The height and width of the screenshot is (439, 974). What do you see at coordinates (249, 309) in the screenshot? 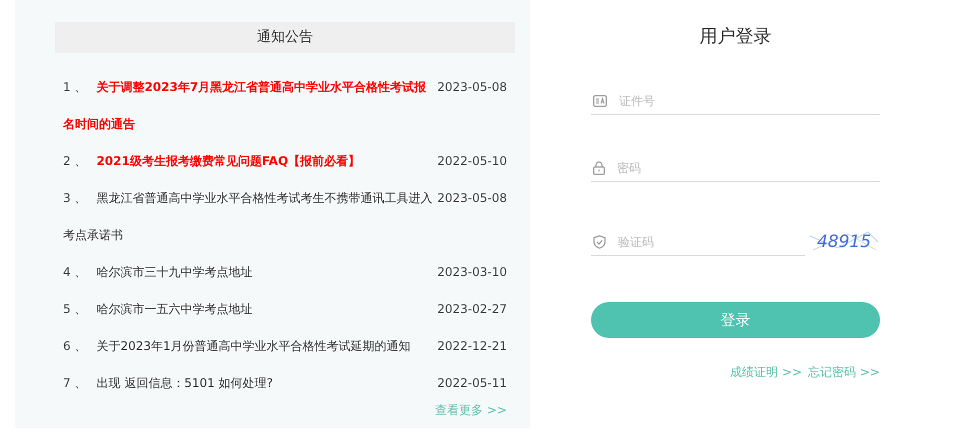
I see `notice-link: 5 、 哈尔滨市一五六中学考点地址` at bounding box center [249, 309].